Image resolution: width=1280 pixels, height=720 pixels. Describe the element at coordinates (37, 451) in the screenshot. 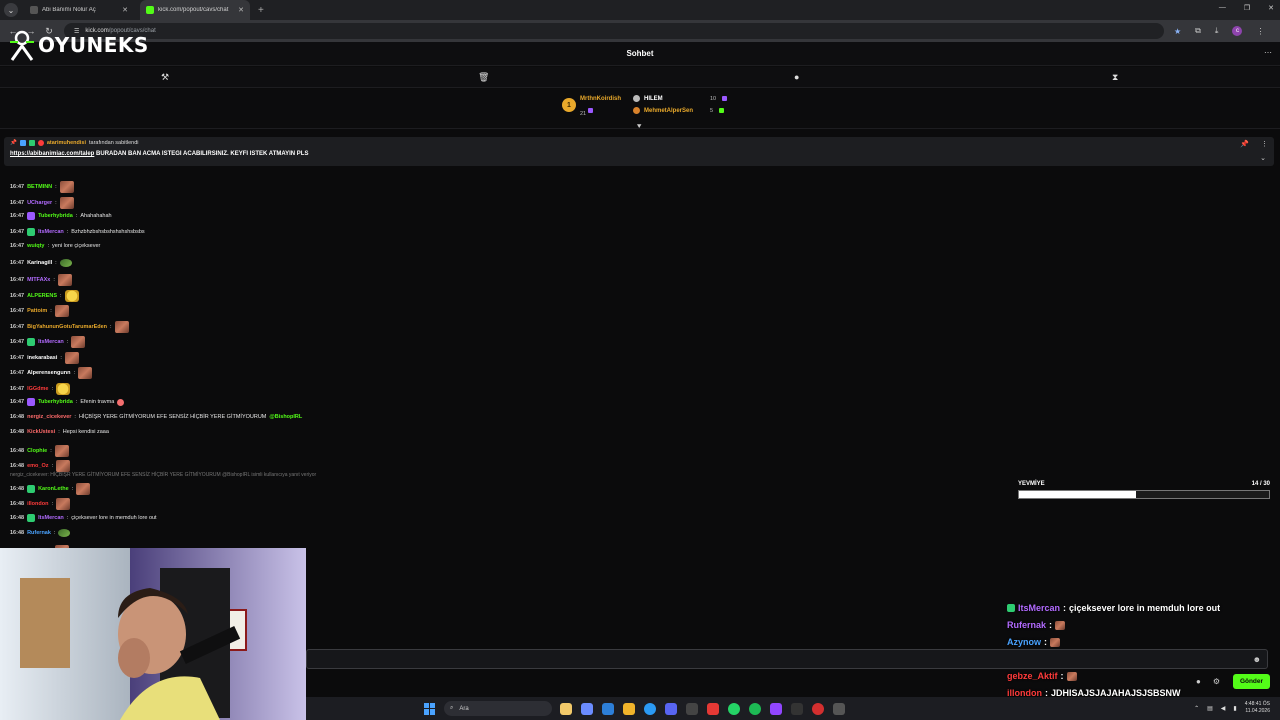

I see `message-username: Clophie` at that location.